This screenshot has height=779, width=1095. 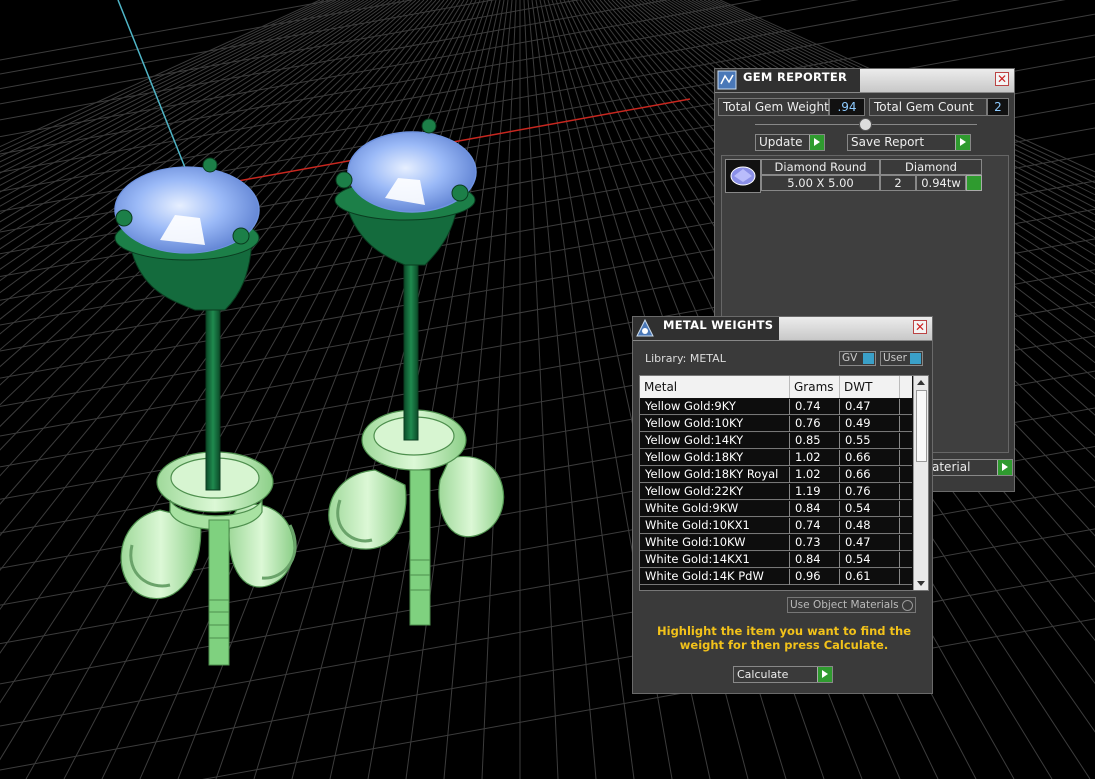 I want to click on metal-table-header: Metal Grams DWT, so click(x=776, y=387).